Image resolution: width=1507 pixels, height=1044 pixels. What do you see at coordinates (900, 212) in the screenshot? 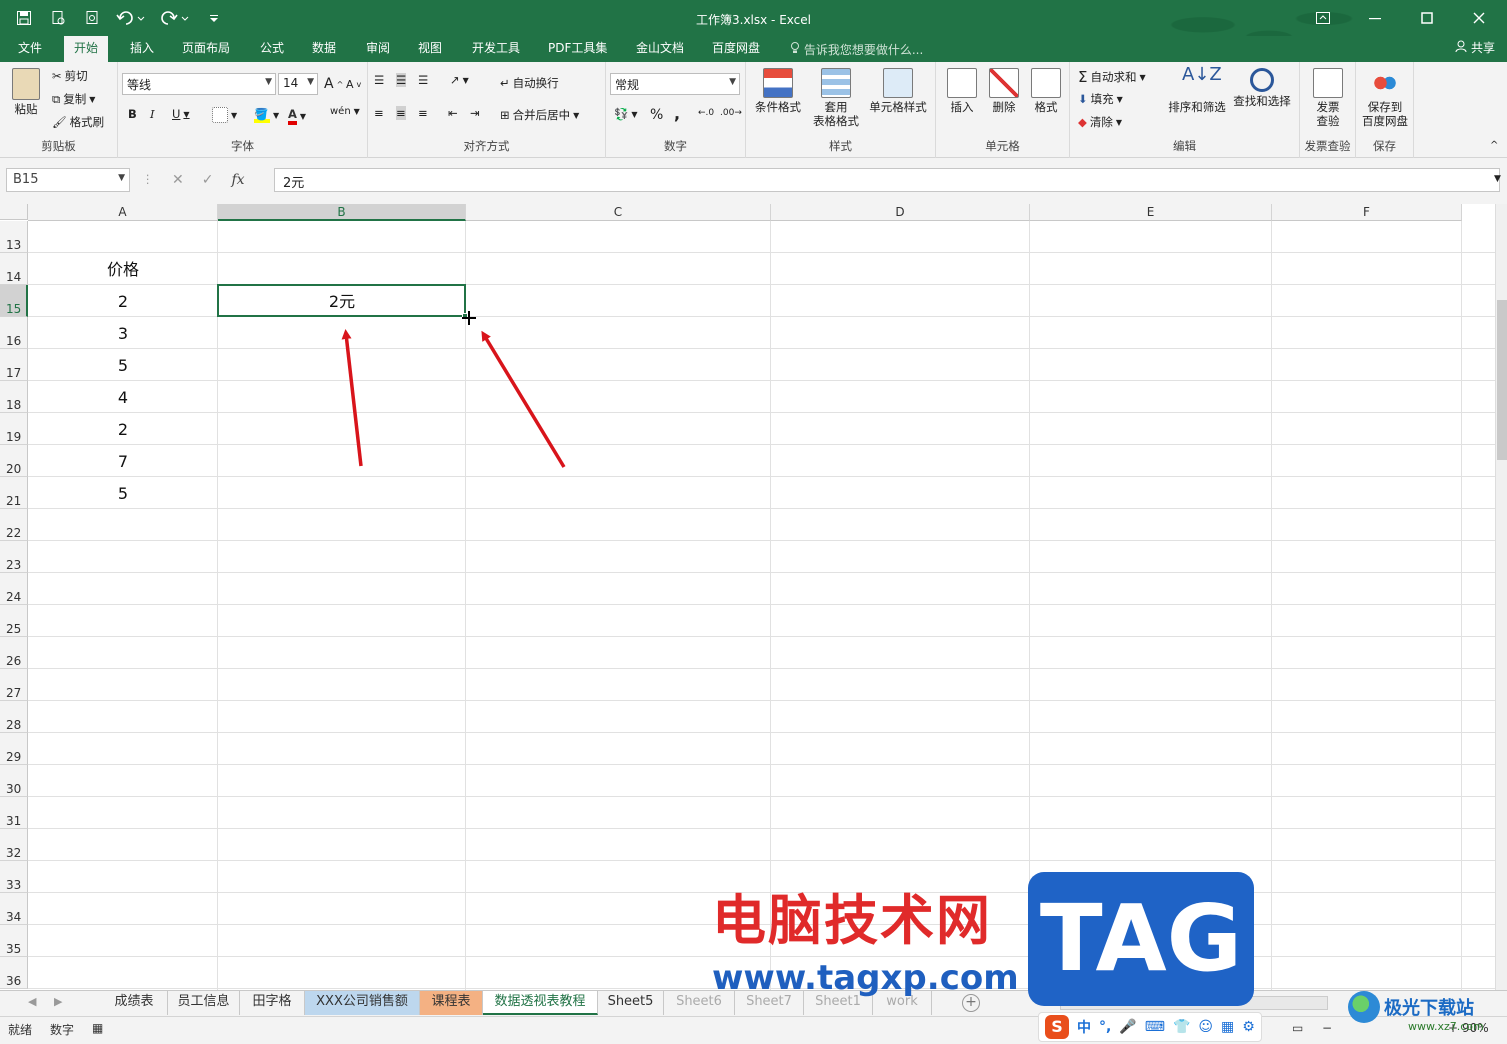
I see `column-header-d: D` at bounding box center [900, 212].